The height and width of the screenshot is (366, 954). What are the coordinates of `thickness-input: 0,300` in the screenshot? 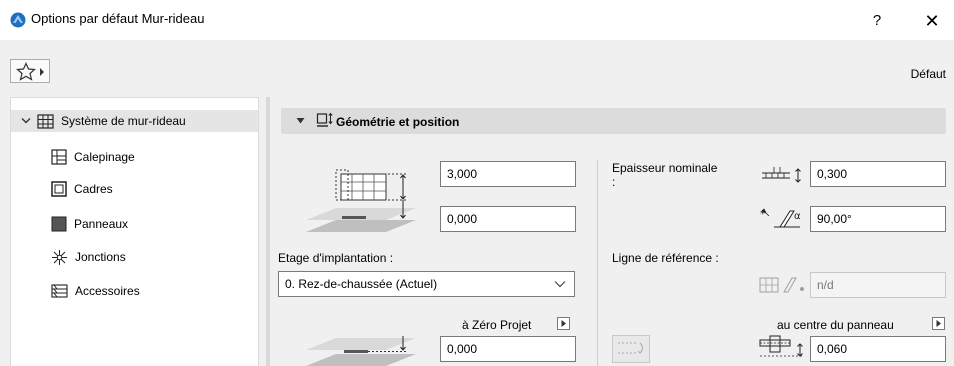 It's located at (878, 174).